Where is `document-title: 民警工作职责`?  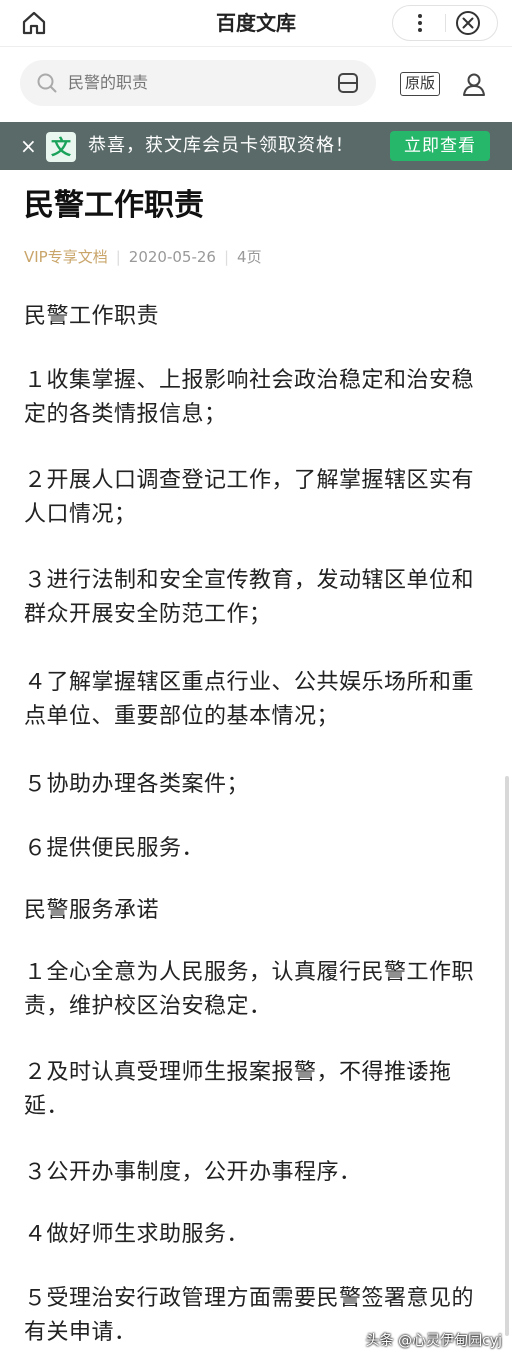 document-title: 民警工作职责 is located at coordinates (114, 205).